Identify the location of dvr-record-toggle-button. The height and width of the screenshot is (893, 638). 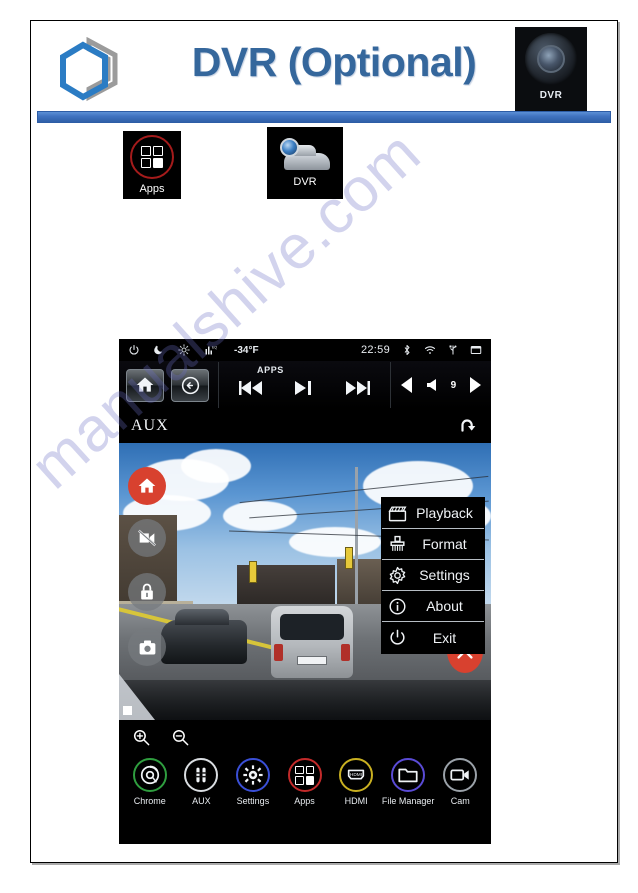
(147, 538).